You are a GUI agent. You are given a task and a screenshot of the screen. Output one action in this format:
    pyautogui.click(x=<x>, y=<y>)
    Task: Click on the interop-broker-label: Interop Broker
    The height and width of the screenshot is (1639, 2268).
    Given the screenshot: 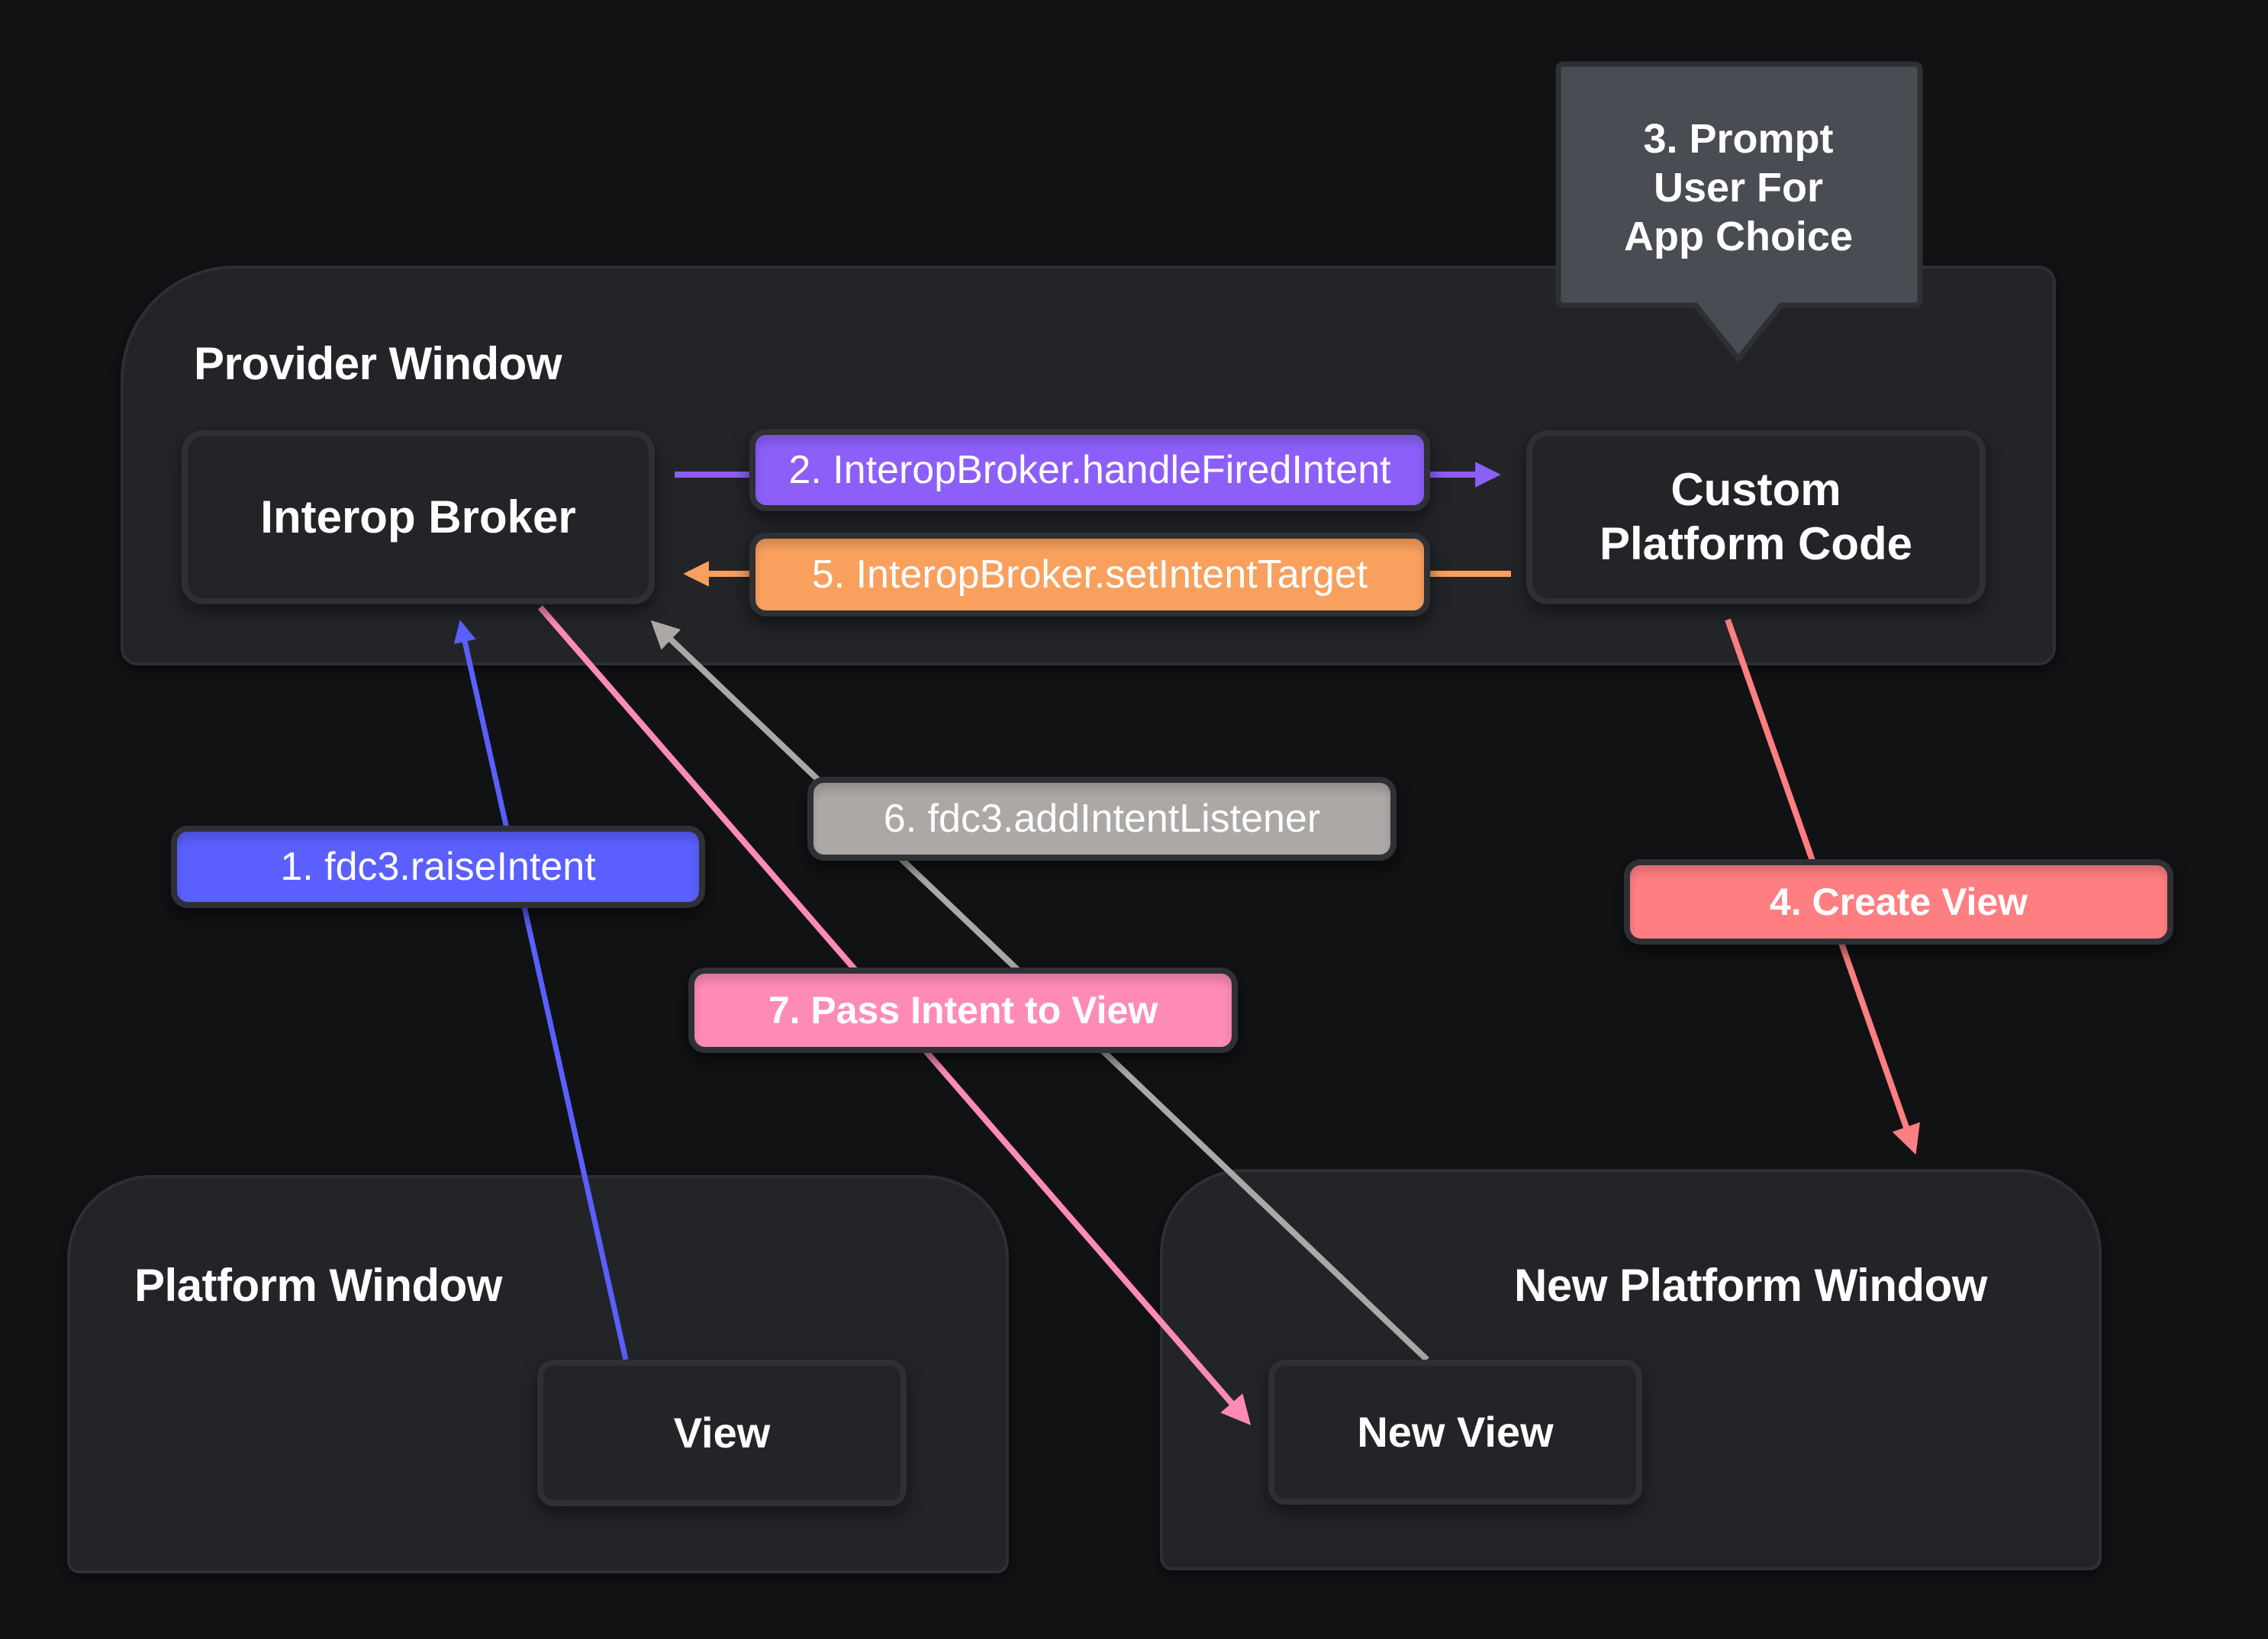 What is the action you would take?
    pyautogui.click(x=418, y=517)
    